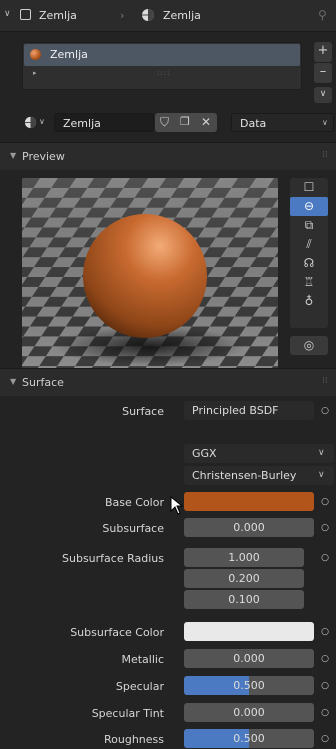 Image resolution: width=336 pixels, height=749 pixels. Describe the element at coordinates (134, 502) in the screenshot. I see `base-color-label: Base Color` at that location.